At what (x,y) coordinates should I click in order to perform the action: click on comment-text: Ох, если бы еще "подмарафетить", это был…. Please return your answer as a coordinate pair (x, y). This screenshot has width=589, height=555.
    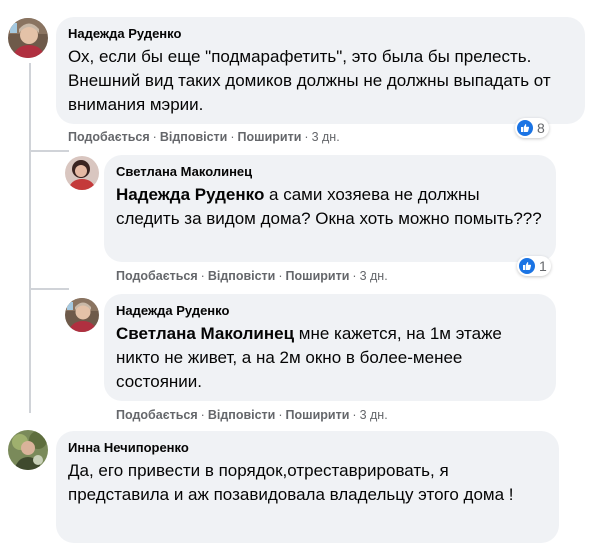
    Looking at the image, I should click on (309, 80).